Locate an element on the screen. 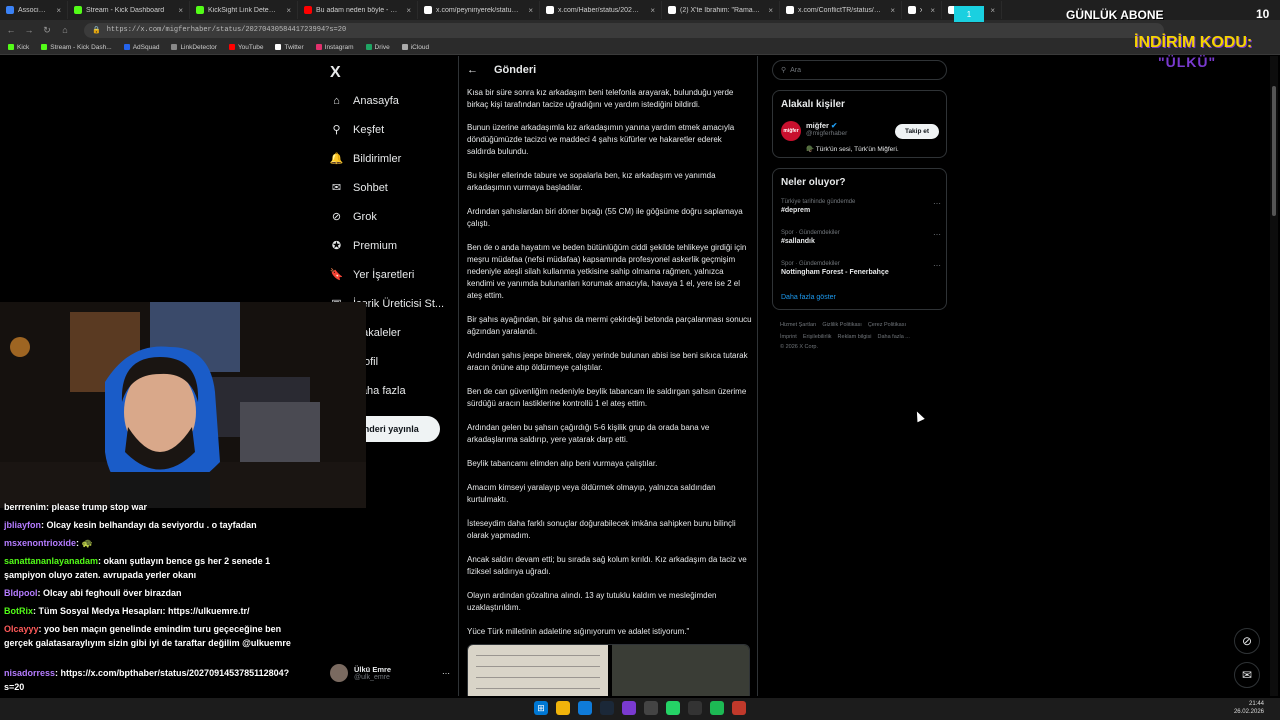  browser-tab: x.com/ConflictTR/status/20277077... × is located at coordinates (841, 10).